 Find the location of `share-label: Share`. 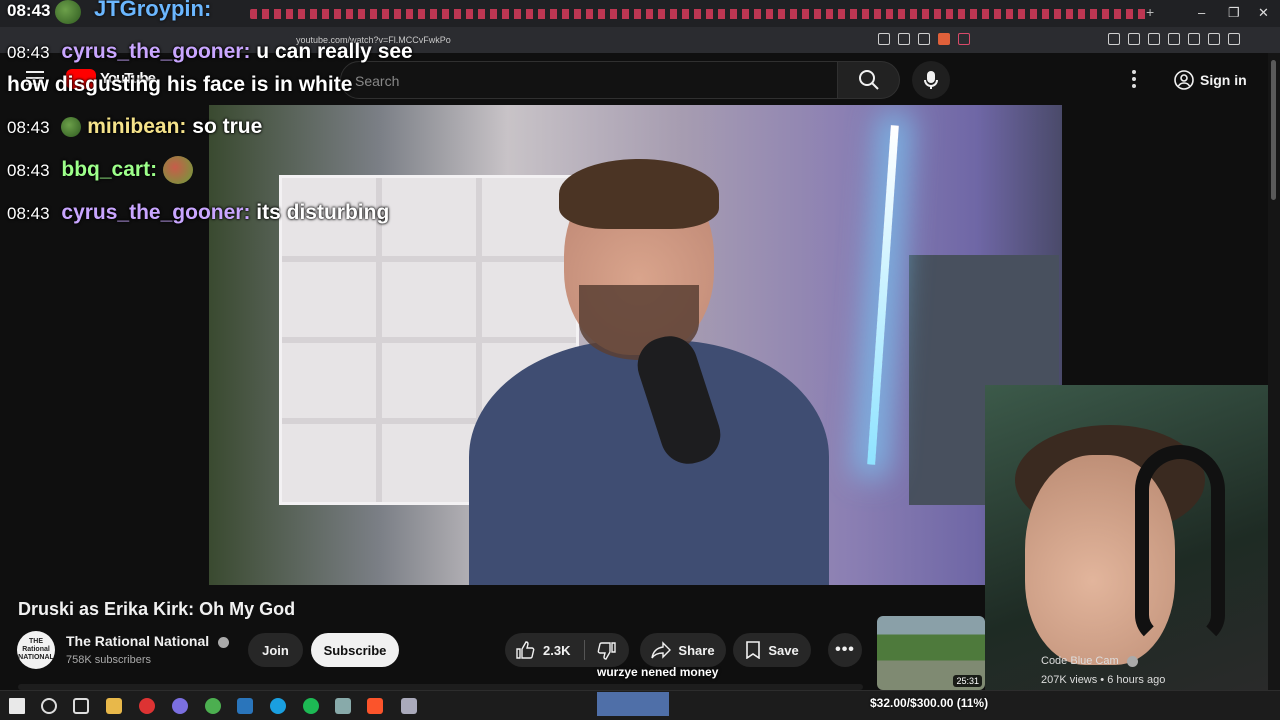

share-label: Share is located at coordinates (696, 650).